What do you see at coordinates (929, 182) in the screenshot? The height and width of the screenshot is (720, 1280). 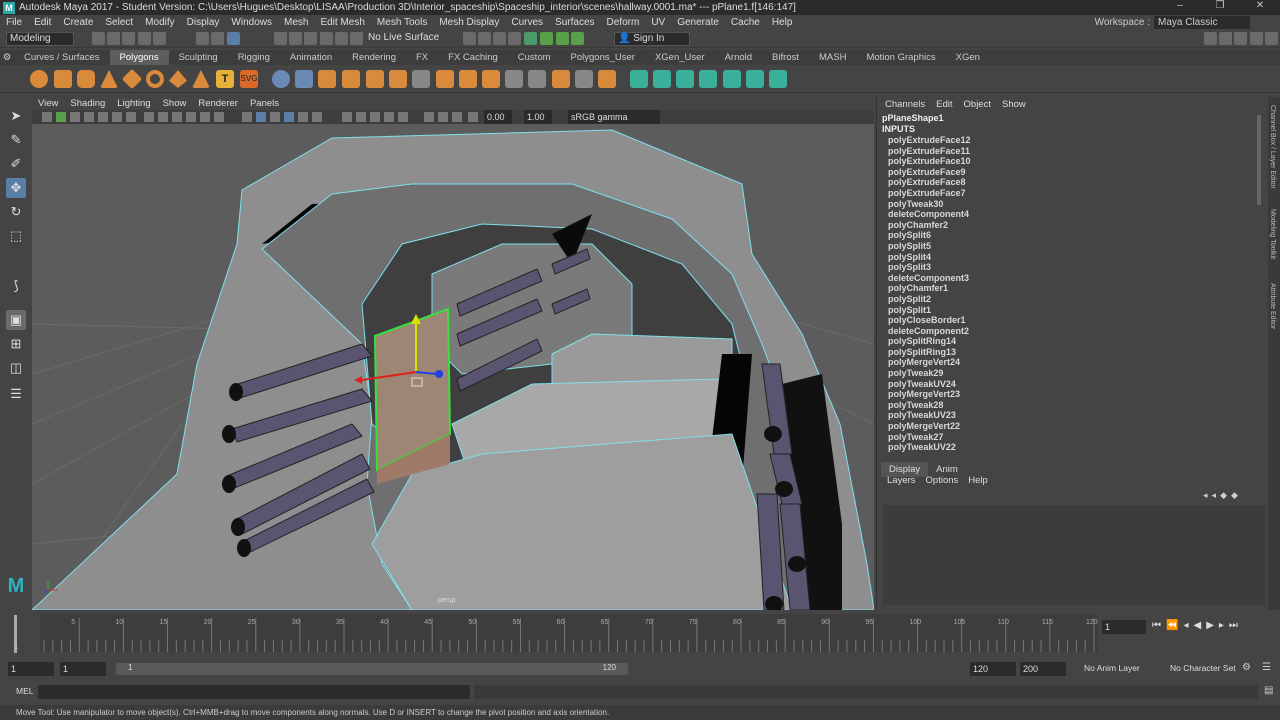 I see `input-node: polyExtrudeFace8` at bounding box center [929, 182].